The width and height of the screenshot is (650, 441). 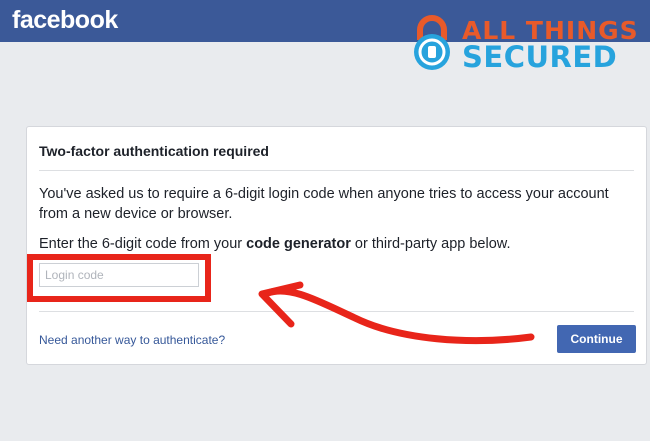 I want to click on watermark-line2: SECURED, so click(x=540, y=57).